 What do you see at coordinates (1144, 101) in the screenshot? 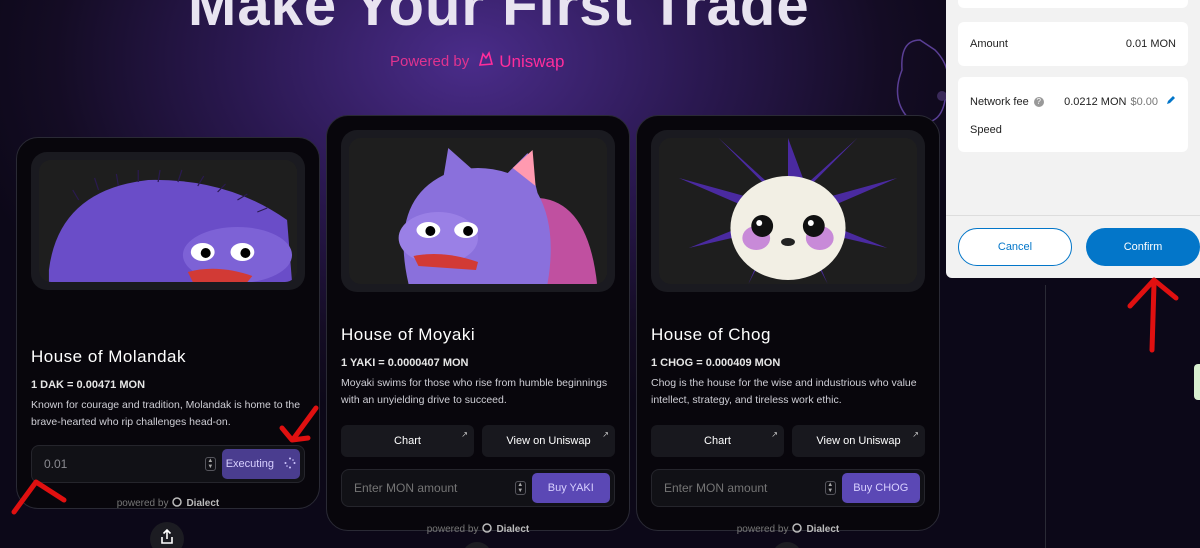
I see `network-fee-fiat: $0.00` at bounding box center [1144, 101].